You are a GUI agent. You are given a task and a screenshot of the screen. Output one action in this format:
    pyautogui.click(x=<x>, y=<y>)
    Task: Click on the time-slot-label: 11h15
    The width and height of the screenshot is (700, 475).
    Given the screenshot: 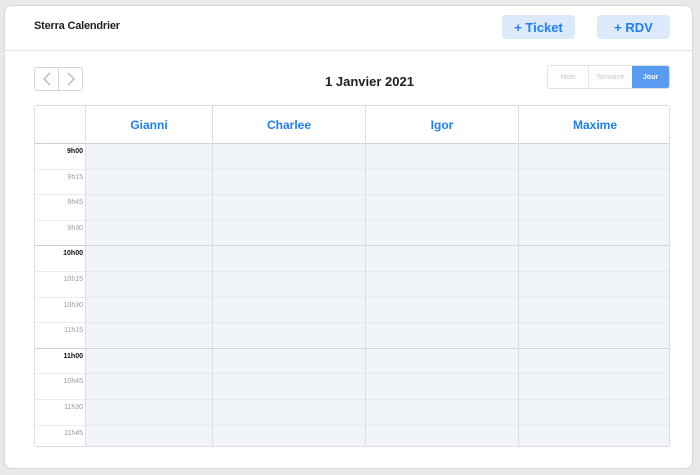 What is the action you would take?
    pyautogui.click(x=73, y=331)
    